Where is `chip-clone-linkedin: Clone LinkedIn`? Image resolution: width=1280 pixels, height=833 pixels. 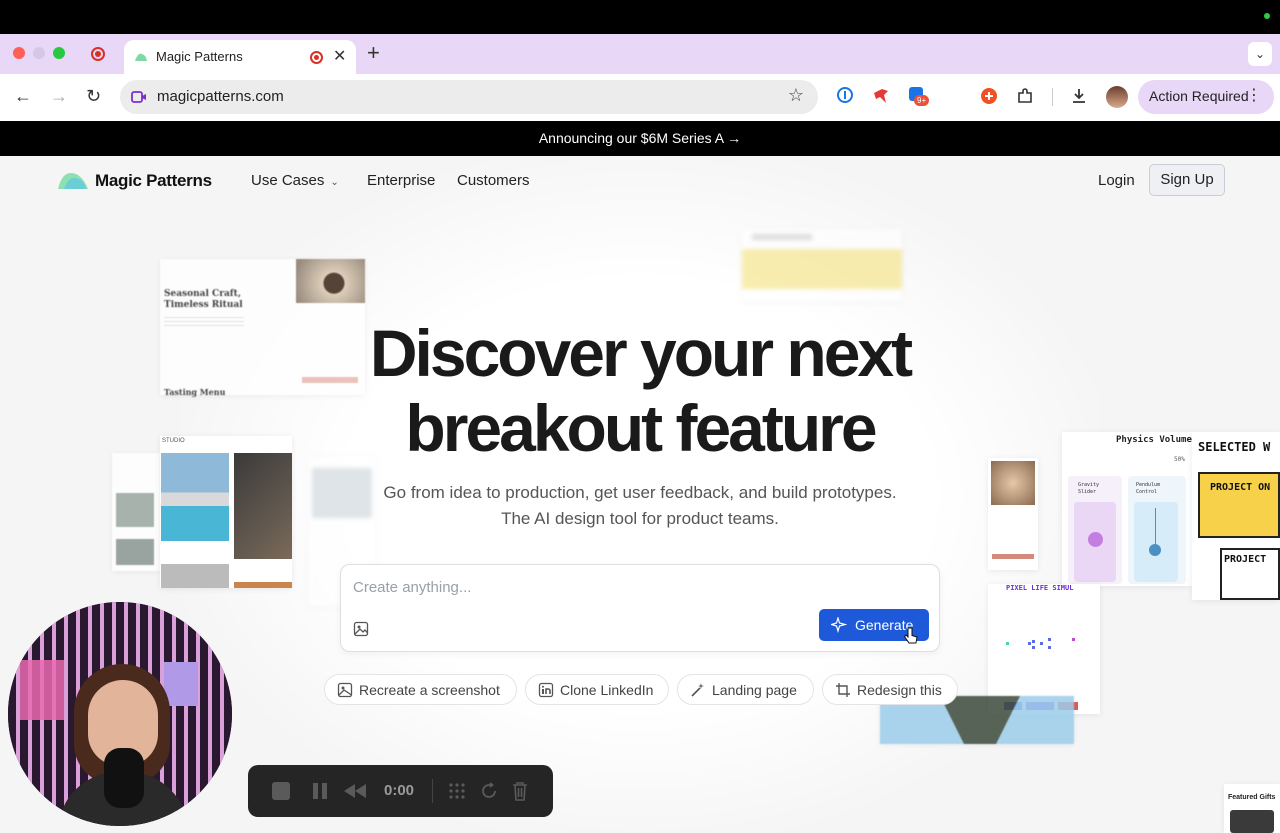
chip-clone-linkedin: Clone LinkedIn is located at coordinates (597, 689).